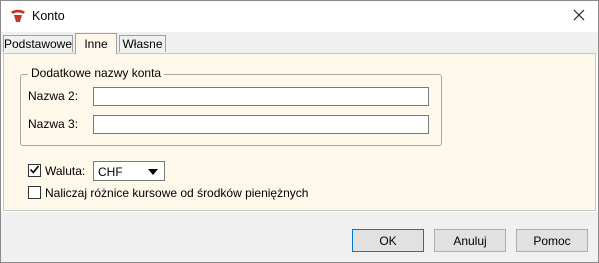 This screenshot has width=599, height=263. Describe the element at coordinates (96, 43) in the screenshot. I see `tab-inne: Inne` at that location.